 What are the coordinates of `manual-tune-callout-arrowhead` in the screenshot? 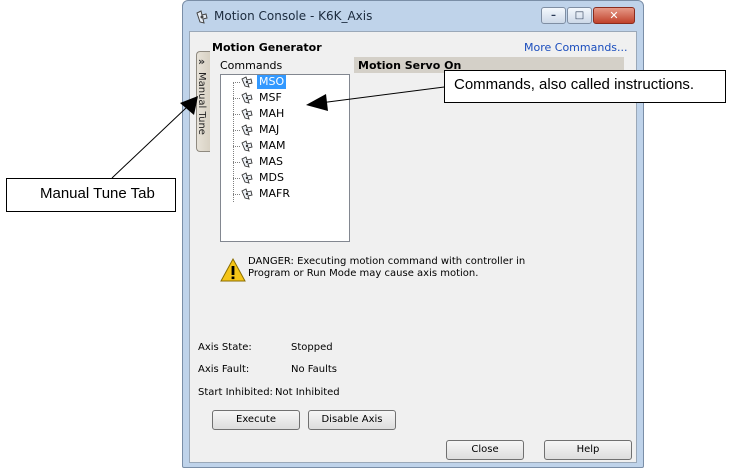 It's located at (189, 105).